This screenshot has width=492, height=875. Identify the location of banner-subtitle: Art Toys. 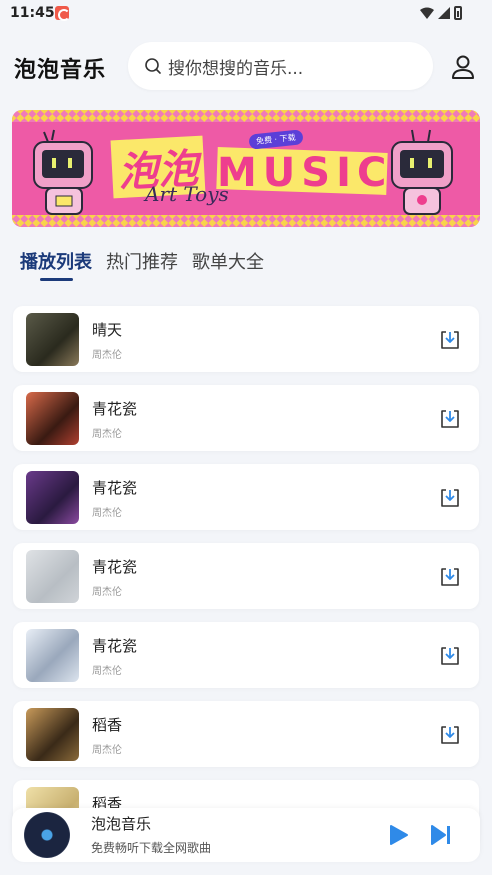
(187, 194).